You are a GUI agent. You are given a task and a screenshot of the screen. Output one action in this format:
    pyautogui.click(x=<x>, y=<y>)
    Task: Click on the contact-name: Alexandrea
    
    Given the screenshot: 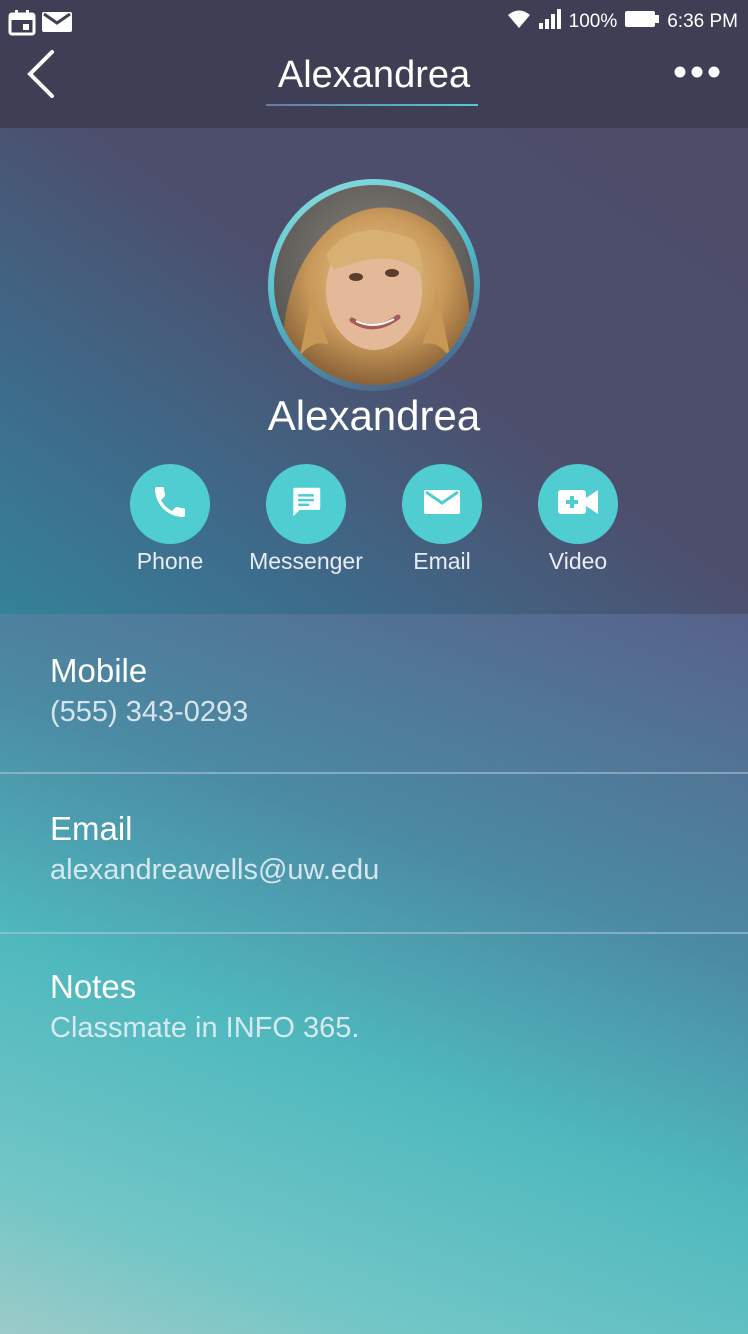 What is the action you would take?
    pyautogui.click(x=374, y=415)
    